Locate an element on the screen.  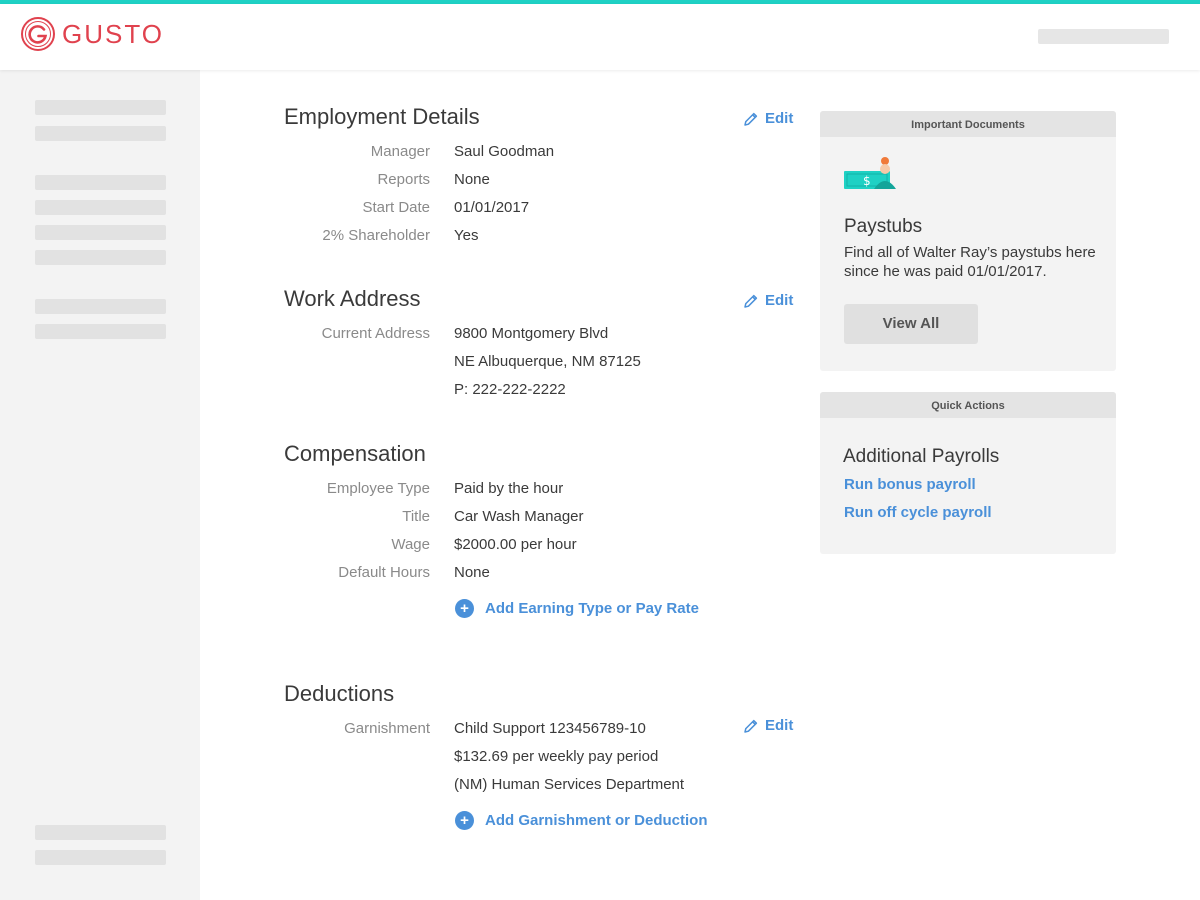
title-value: Car Wash Manager is located at coordinates (519, 516).